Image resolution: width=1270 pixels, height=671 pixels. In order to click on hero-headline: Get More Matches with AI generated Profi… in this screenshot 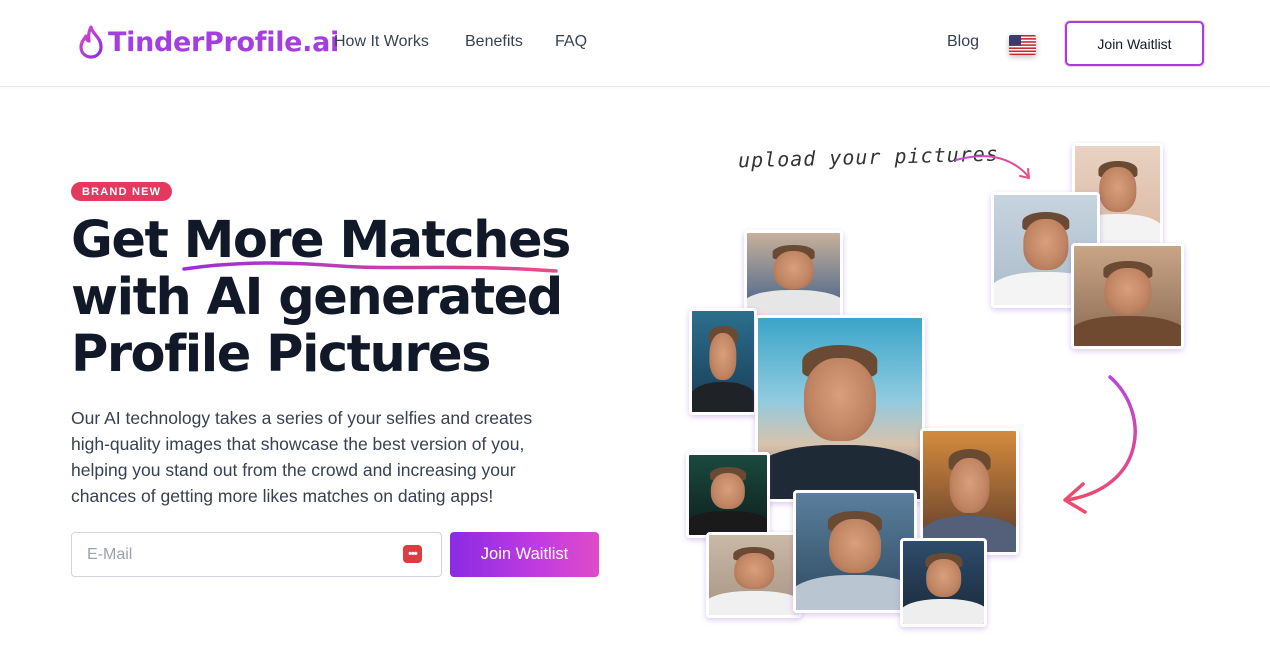, I will do `click(351, 297)`.